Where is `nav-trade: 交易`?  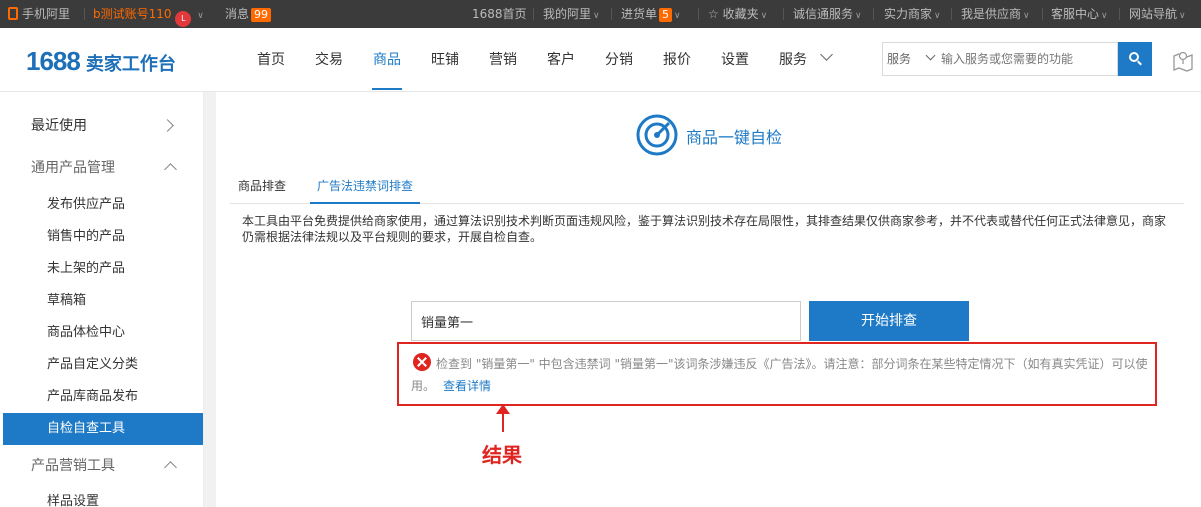
nav-trade: 交易 is located at coordinates (329, 60).